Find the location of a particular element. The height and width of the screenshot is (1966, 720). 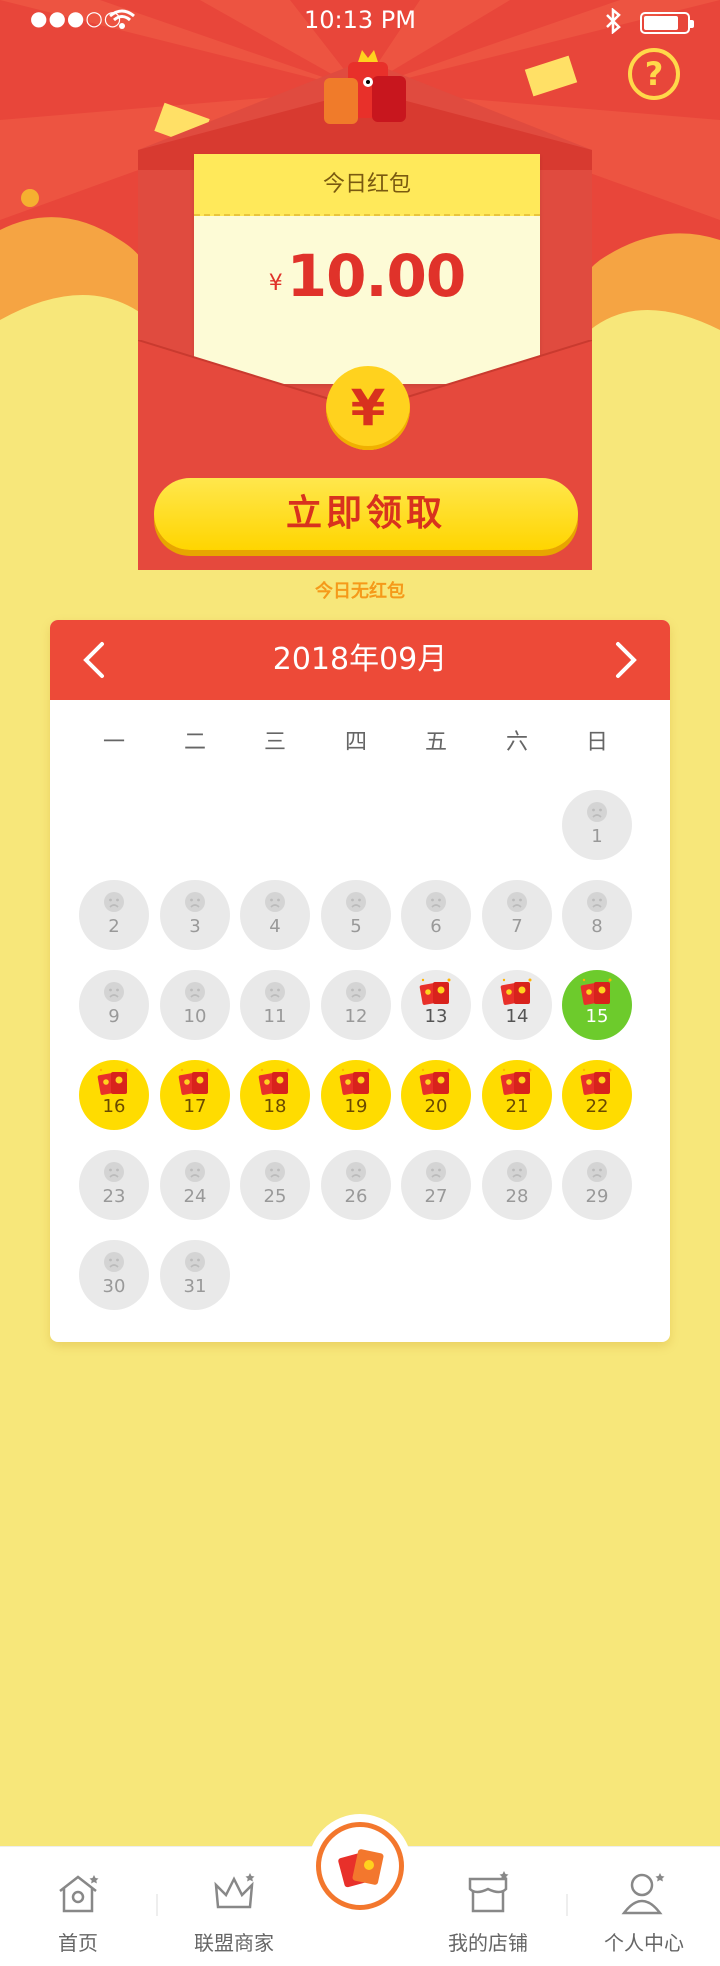

question-icon: ? is located at coordinates (654, 74).